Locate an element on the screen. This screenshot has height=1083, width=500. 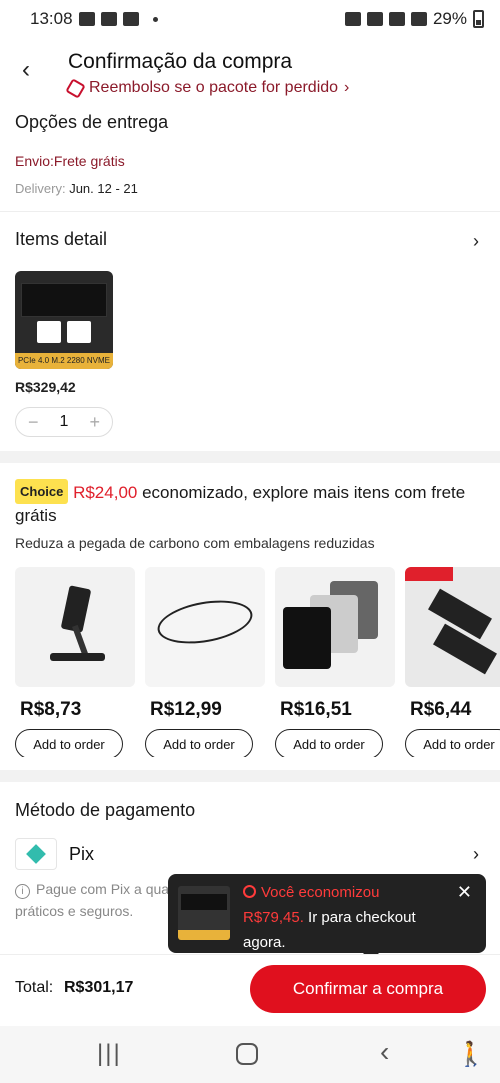
sata-cable-image is located at coordinates (452, 627).